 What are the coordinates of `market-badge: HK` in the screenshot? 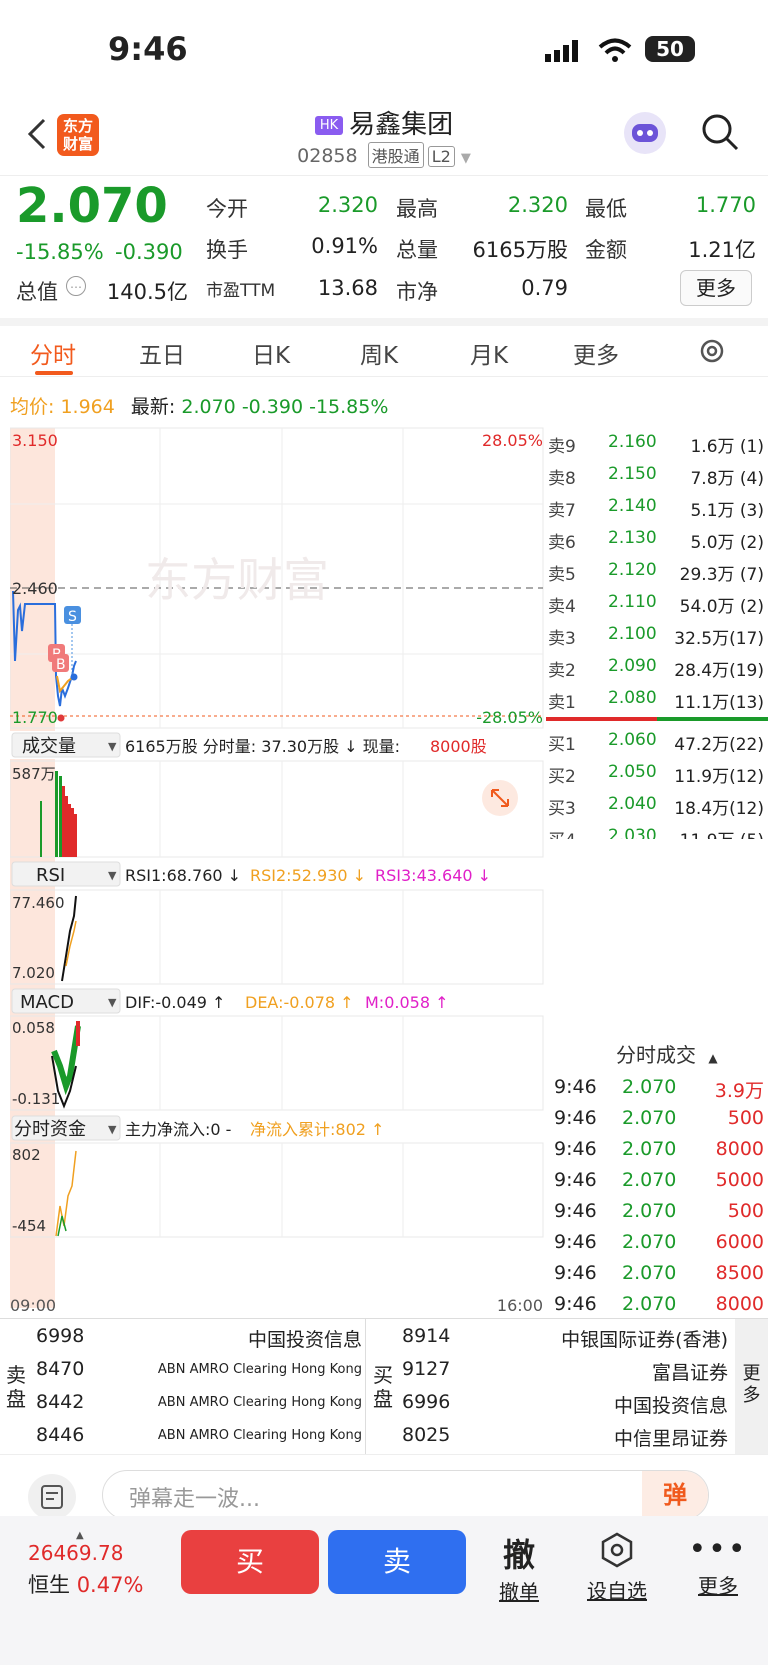 It's located at (329, 125).